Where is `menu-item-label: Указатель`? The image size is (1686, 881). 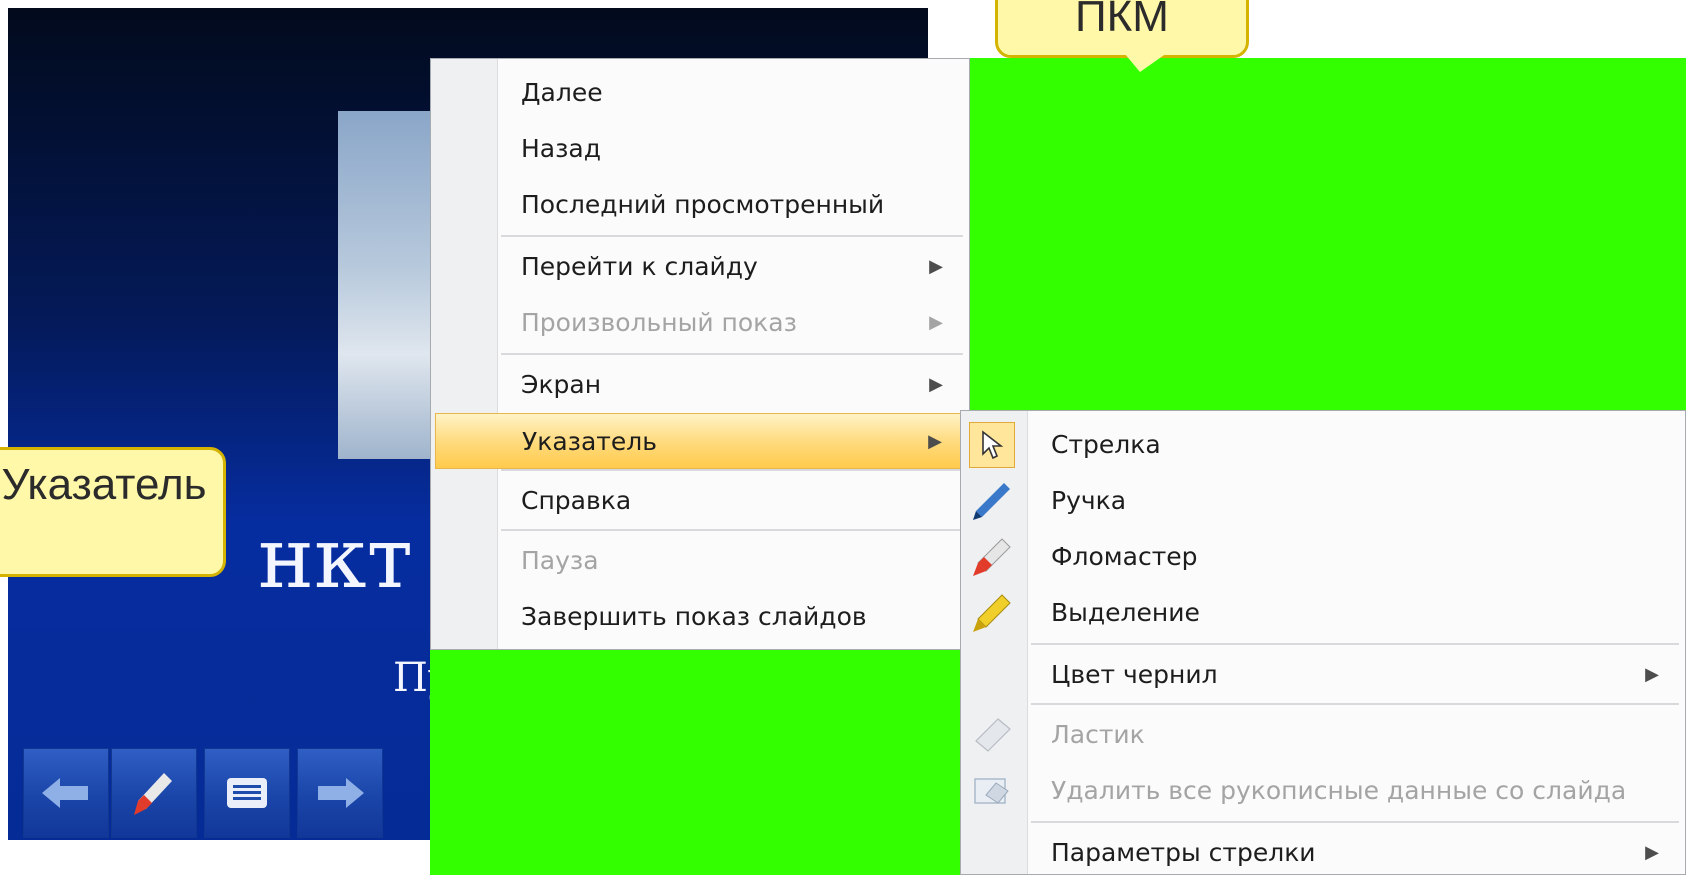
menu-item-label: Указатель is located at coordinates (589, 441).